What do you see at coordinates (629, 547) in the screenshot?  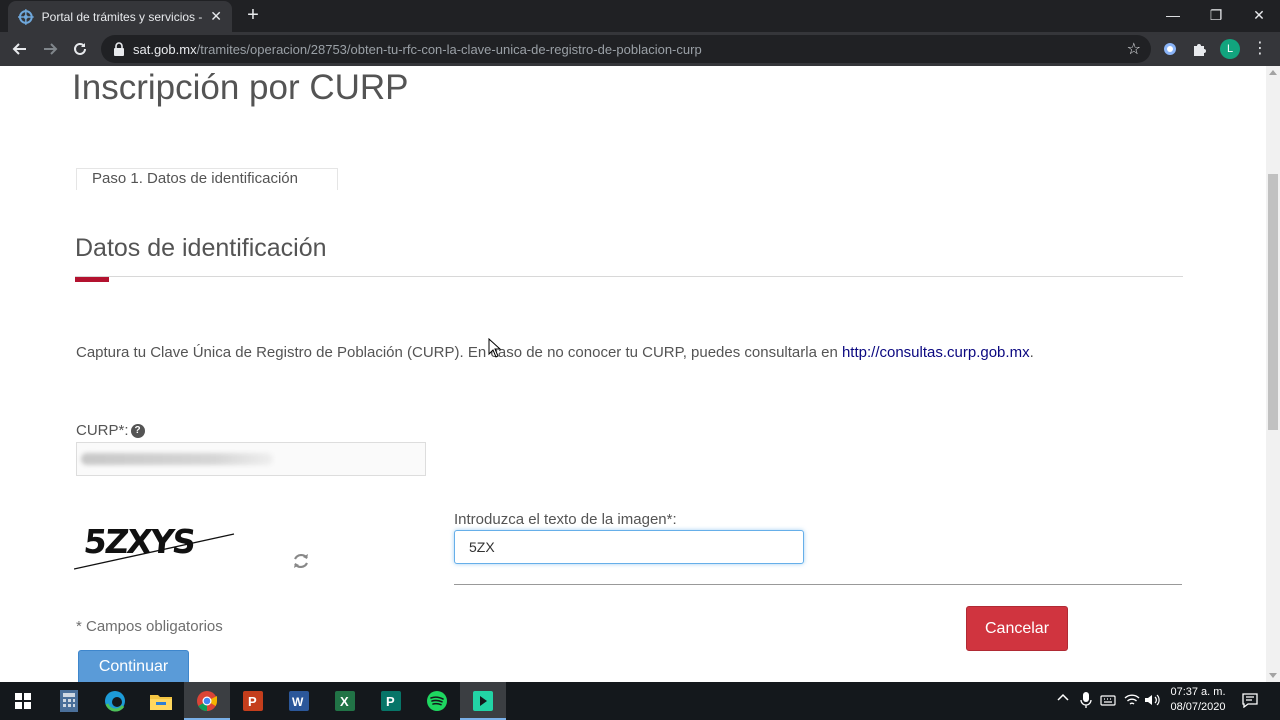 I see `captcha-input` at bounding box center [629, 547].